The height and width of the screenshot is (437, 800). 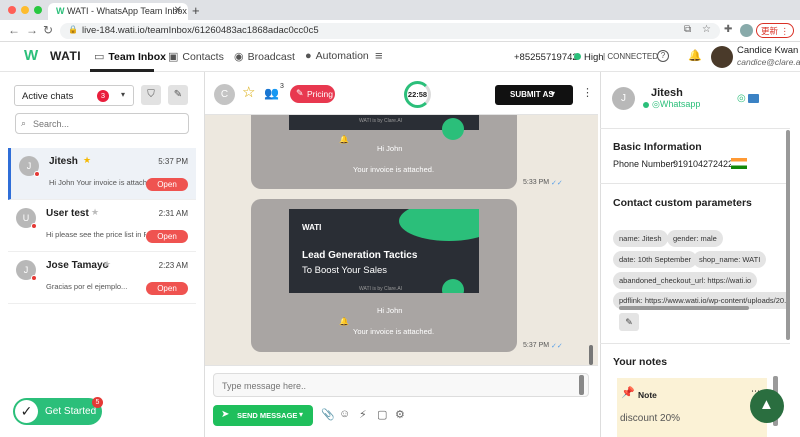 What do you see at coordinates (706, 29) in the screenshot?
I see `bookmark-star-icon: ☆` at bounding box center [706, 29].